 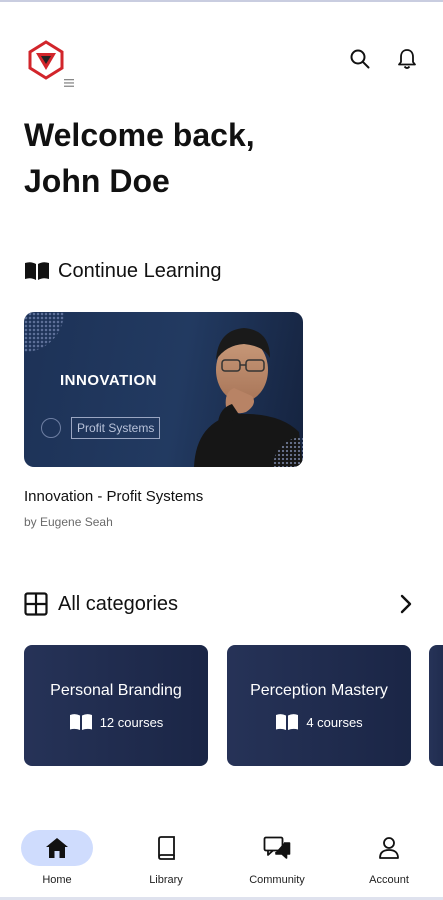 What do you see at coordinates (113, 496) in the screenshot?
I see `course-title: Innovation - Profit Systems` at bounding box center [113, 496].